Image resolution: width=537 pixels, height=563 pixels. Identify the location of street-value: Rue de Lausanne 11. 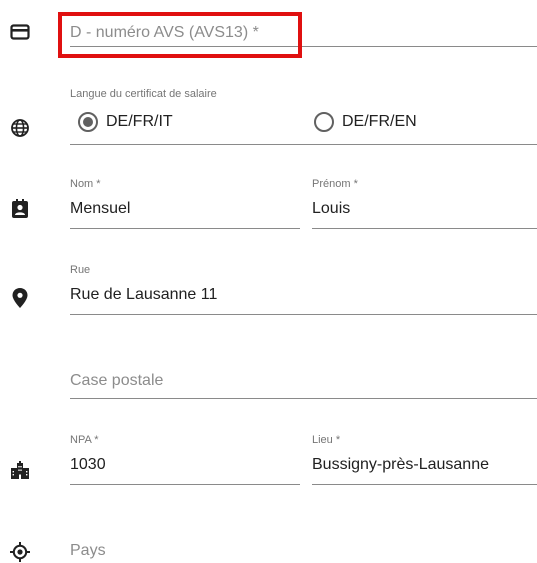
(144, 294).